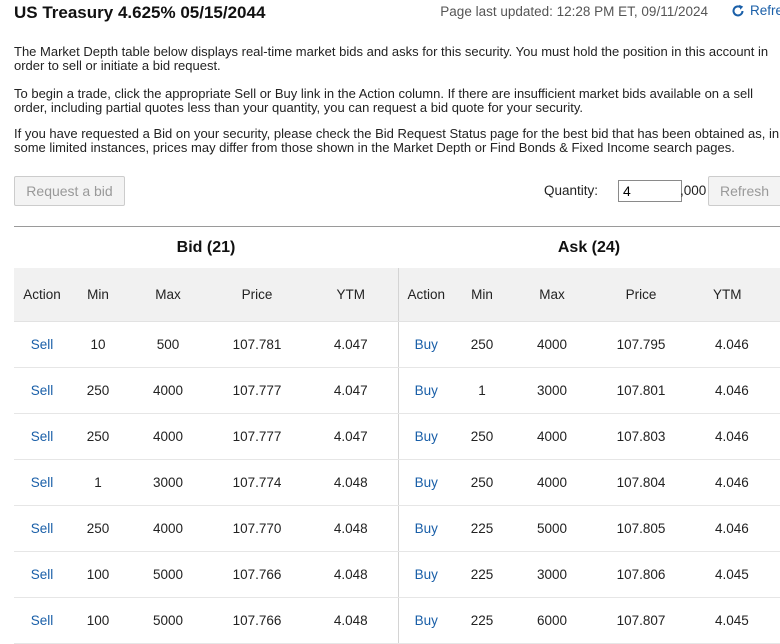 The image size is (780, 644). I want to click on quantity-label: Quantity:, so click(571, 190).